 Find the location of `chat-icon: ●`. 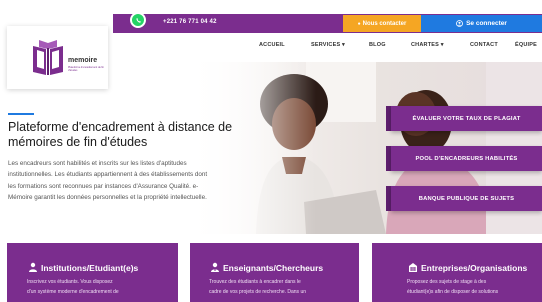

chat-icon: ● is located at coordinates (359, 23).